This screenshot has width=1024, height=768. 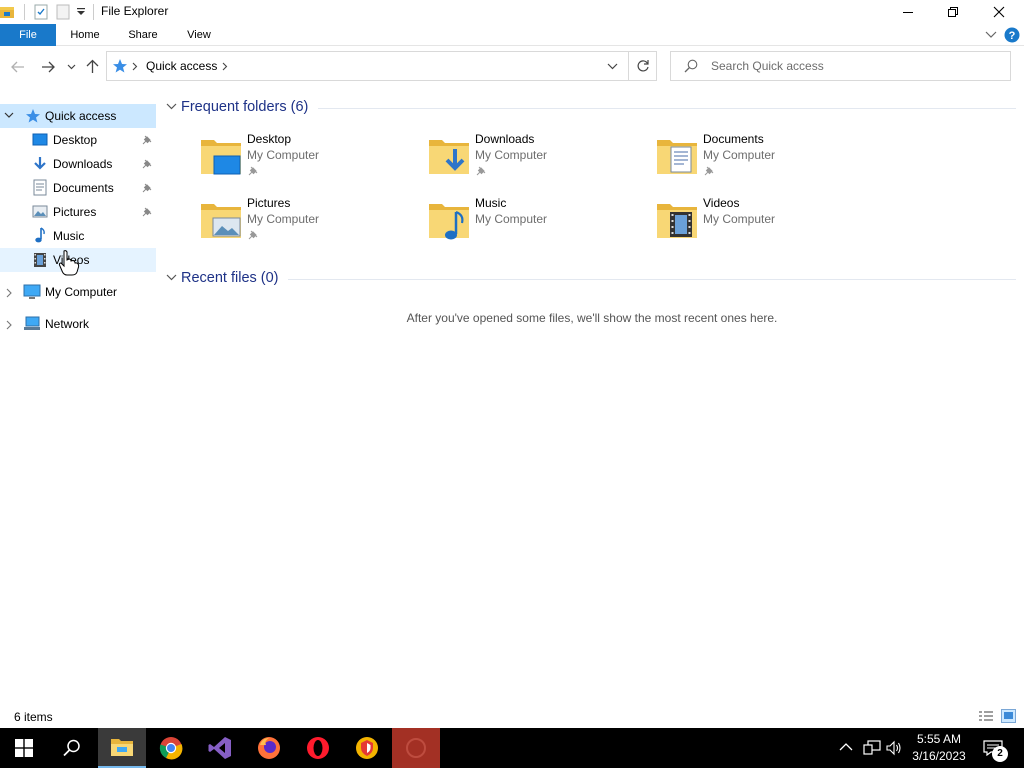 I want to click on nav-network: Network, so click(x=78, y=324).